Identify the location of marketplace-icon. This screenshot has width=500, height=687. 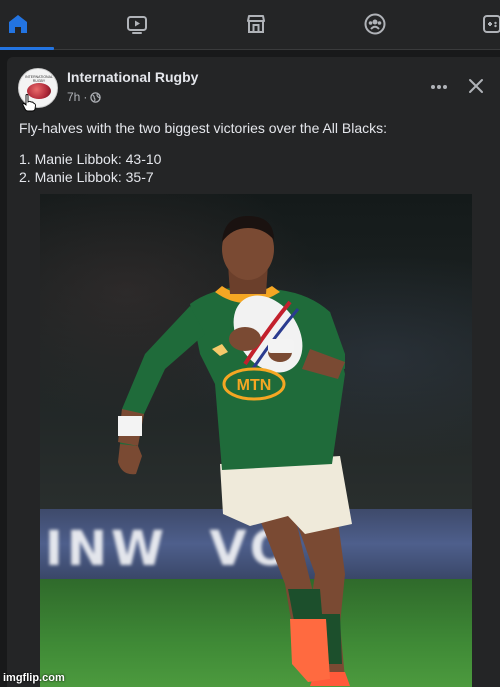
(256, 24).